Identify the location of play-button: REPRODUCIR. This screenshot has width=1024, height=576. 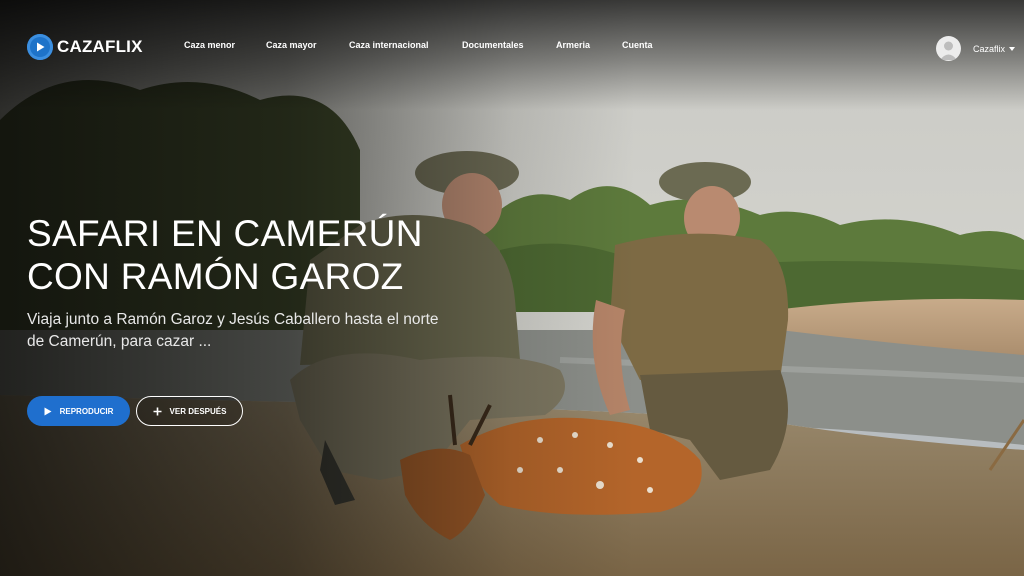
(78, 411).